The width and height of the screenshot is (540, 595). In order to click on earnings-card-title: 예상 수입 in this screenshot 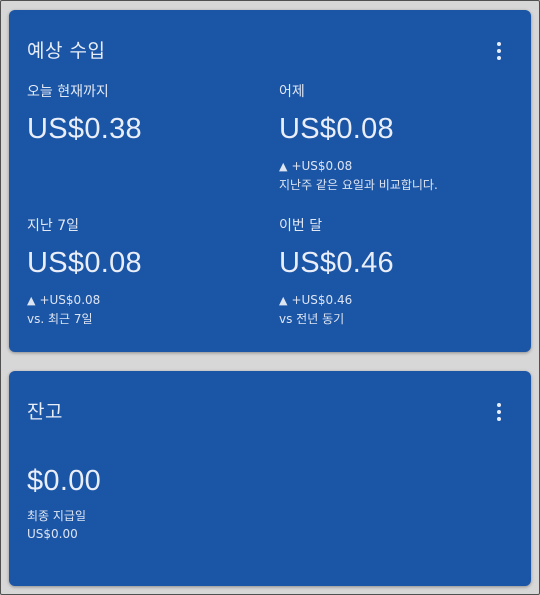, I will do `click(66, 51)`.